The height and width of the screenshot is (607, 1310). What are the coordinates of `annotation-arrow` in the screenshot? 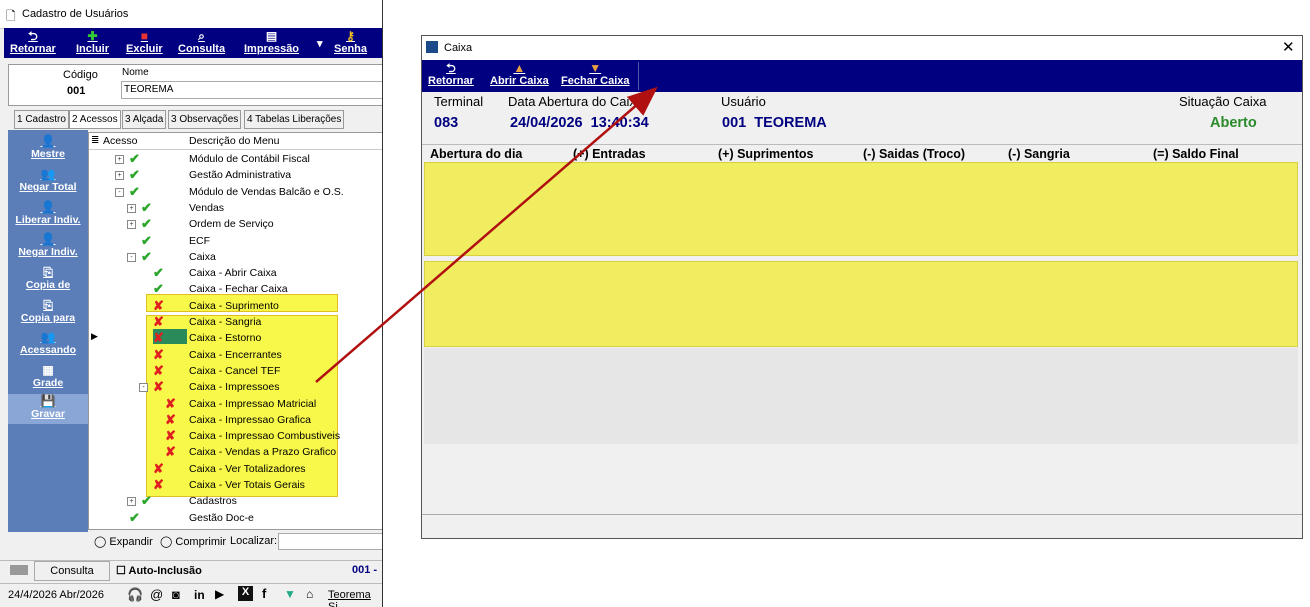 It's located at (486, 234).